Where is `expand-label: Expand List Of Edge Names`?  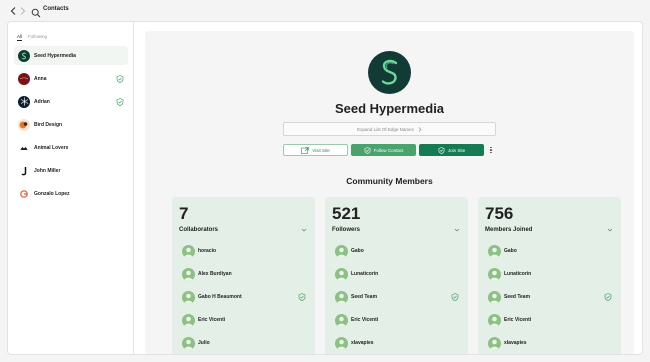 expand-label: Expand List Of Edge Names is located at coordinates (385, 129).